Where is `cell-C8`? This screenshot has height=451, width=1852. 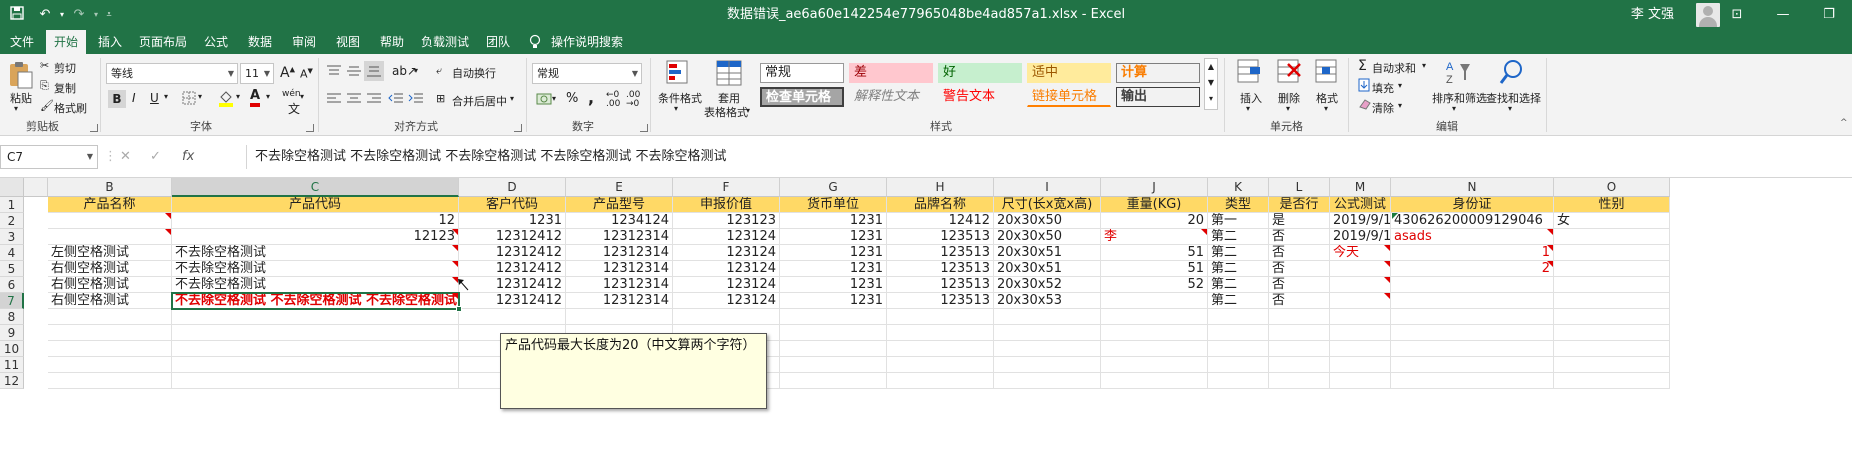
cell-C8 is located at coordinates (315, 317).